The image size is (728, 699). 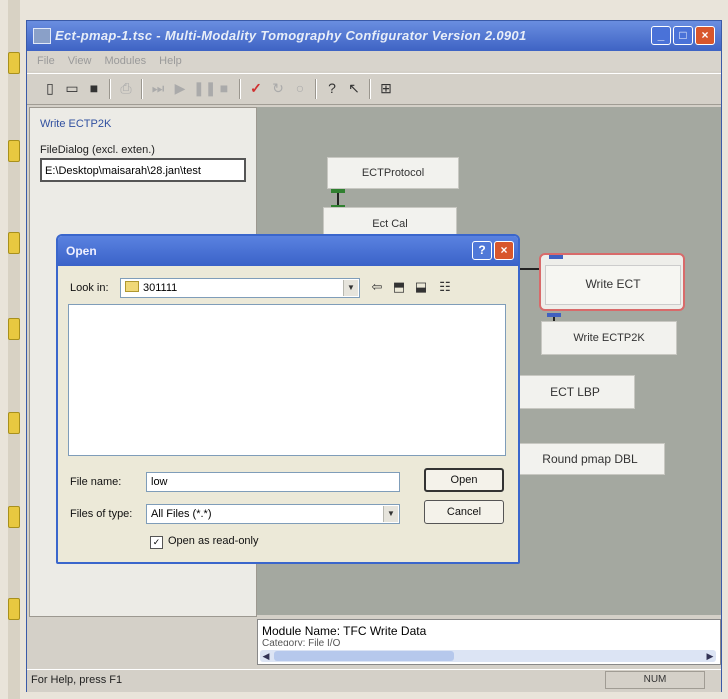 What do you see at coordinates (97, 150) in the screenshot?
I see `field-label: FileDialog (excl. exten.)` at bounding box center [97, 150].